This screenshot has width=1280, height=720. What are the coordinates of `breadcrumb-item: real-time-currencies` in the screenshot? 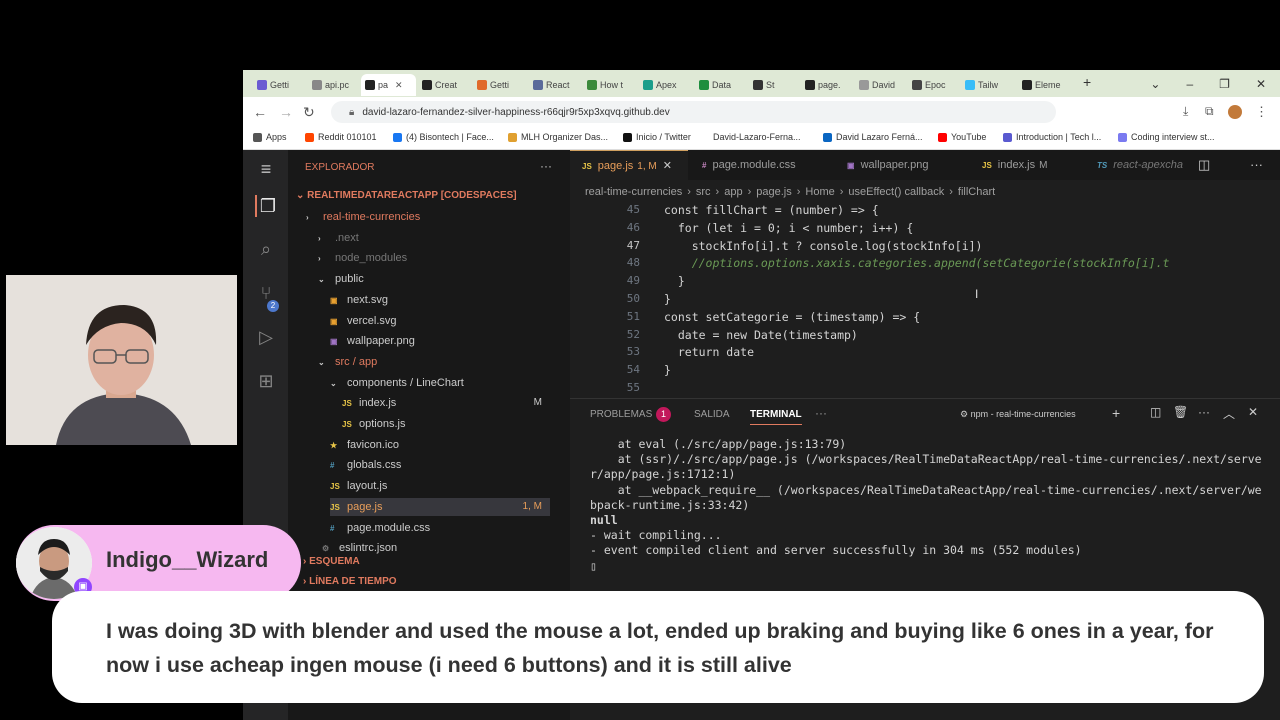 It's located at (633, 192).